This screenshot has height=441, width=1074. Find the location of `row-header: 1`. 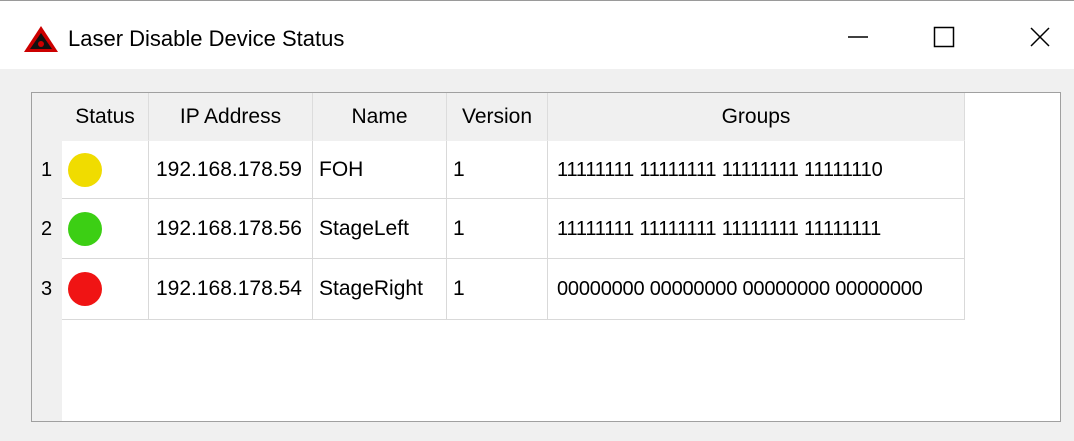

row-header: 1 is located at coordinates (47, 170).